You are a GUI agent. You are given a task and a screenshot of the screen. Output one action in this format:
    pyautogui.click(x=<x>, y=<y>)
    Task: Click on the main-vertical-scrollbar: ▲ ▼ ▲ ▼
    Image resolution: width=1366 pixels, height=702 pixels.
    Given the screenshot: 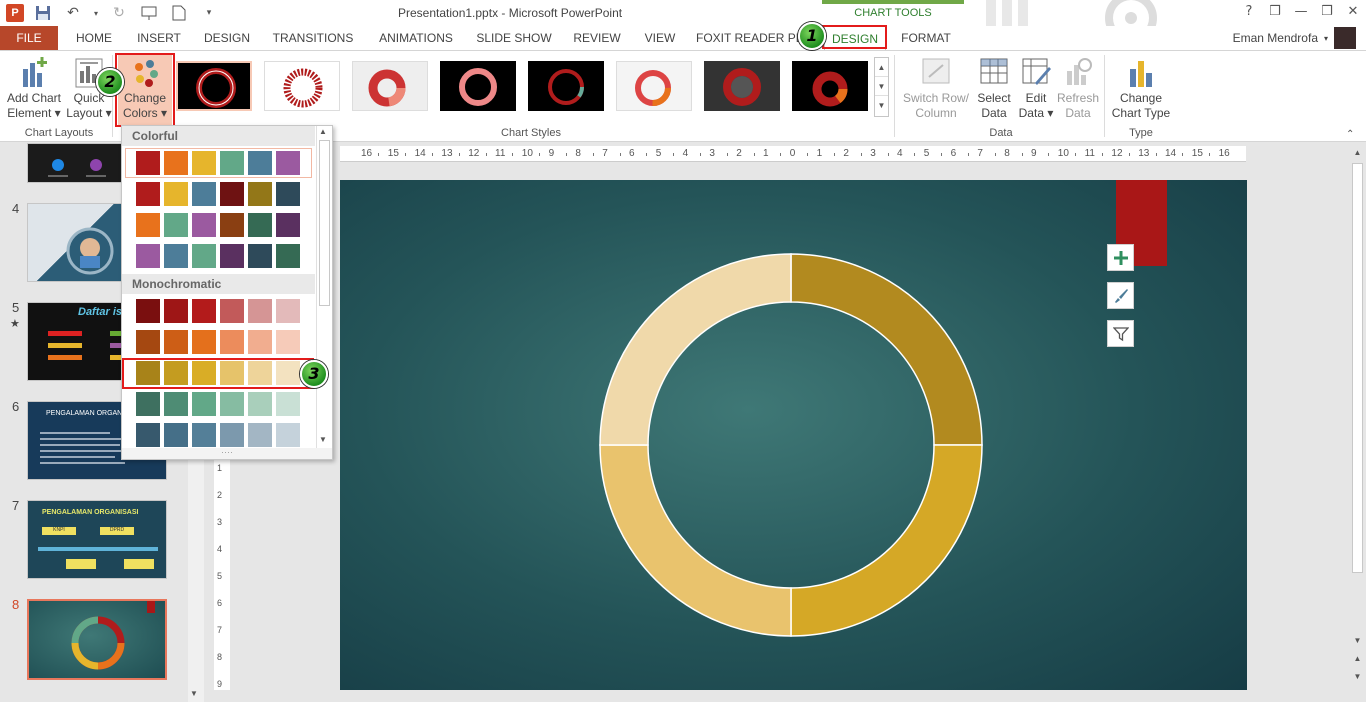 What is the action you would take?
    pyautogui.click(x=1357, y=422)
    